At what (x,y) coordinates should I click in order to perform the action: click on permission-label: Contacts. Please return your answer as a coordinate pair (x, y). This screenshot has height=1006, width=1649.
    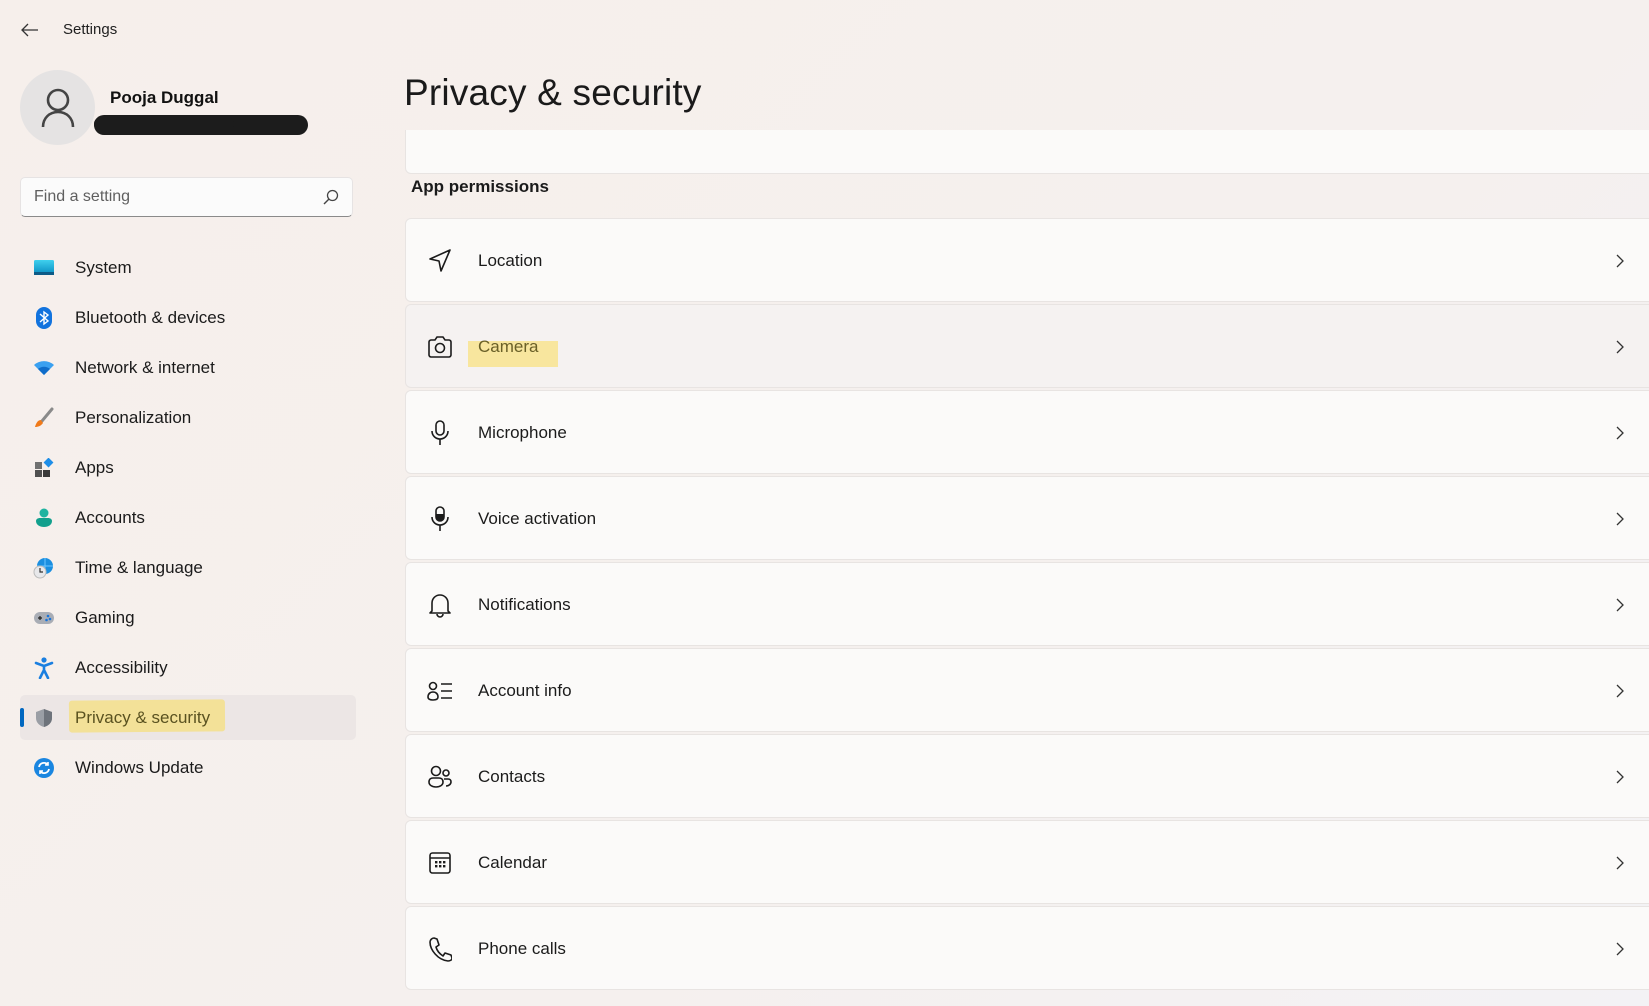
    Looking at the image, I should click on (512, 776).